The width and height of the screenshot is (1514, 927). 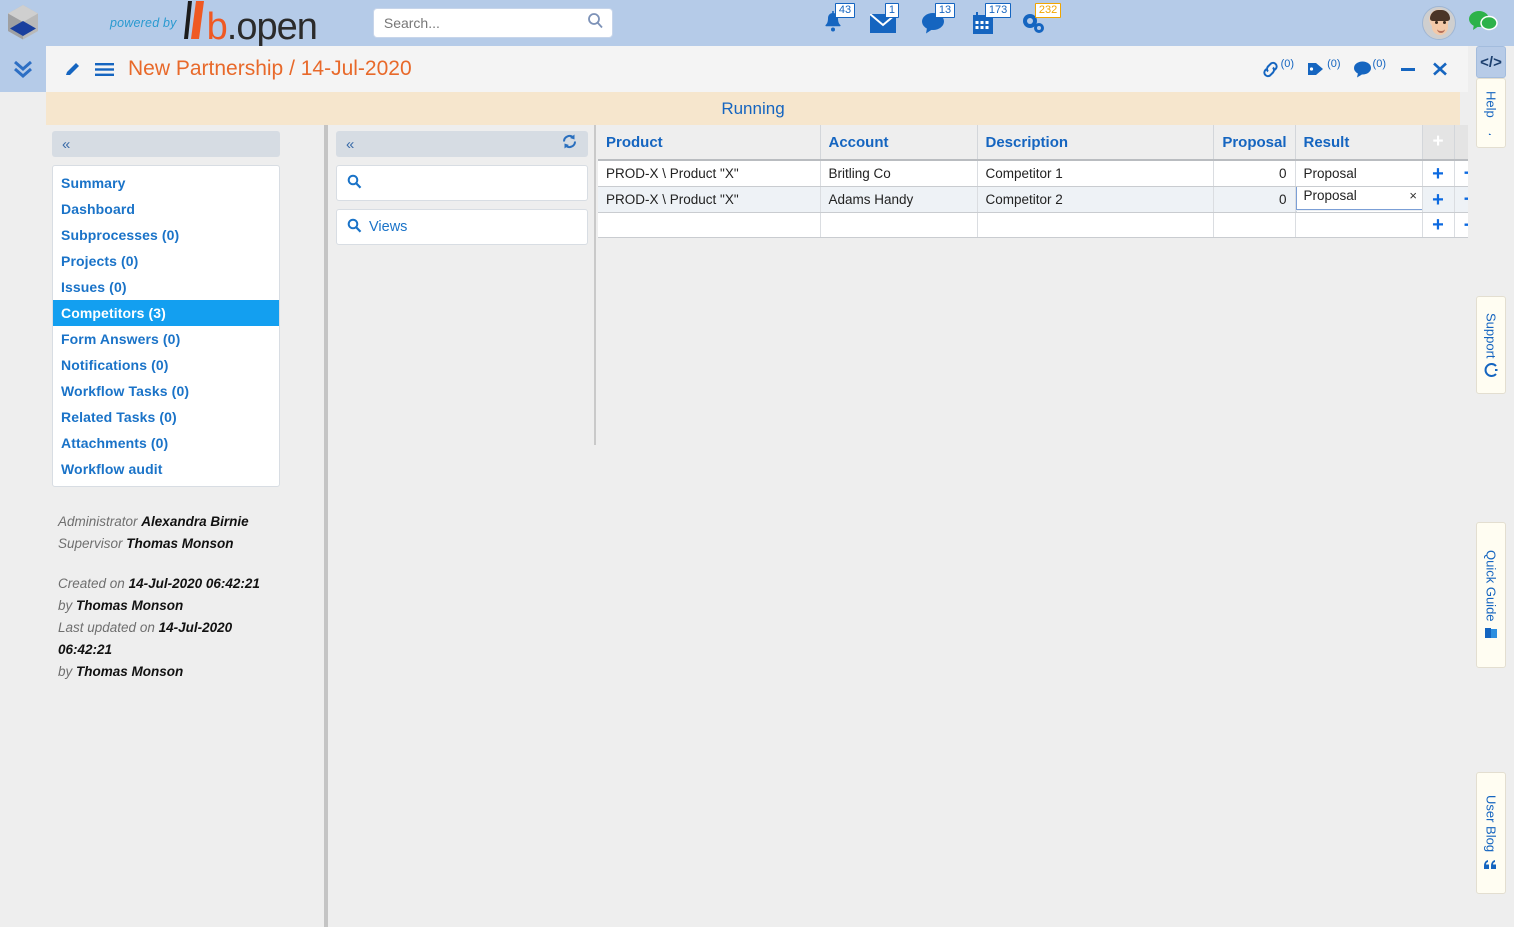 What do you see at coordinates (195, 521) in the screenshot?
I see `administrator-value: Alexandra Birnie` at bounding box center [195, 521].